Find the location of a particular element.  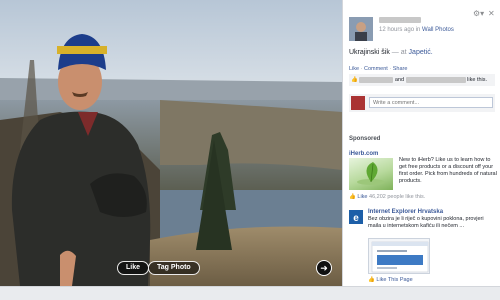

post-in-label: in is located at coordinates (418, 30).